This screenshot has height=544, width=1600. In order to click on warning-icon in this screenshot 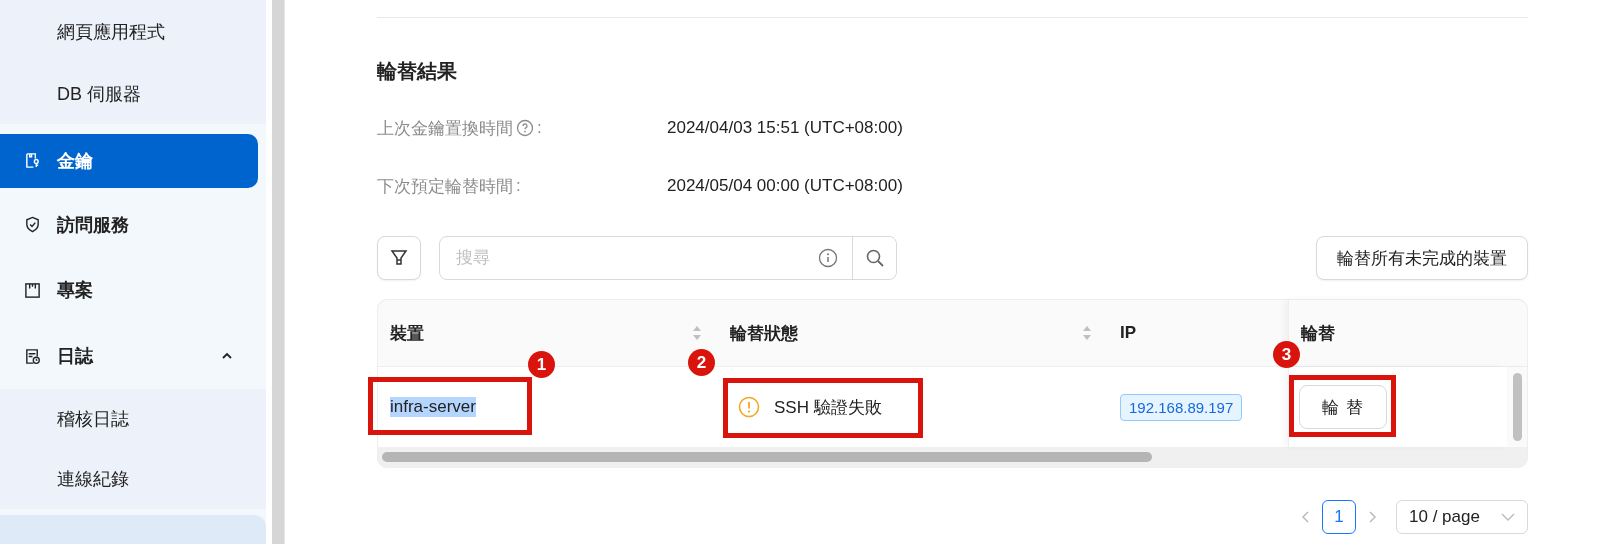, I will do `click(749, 407)`.